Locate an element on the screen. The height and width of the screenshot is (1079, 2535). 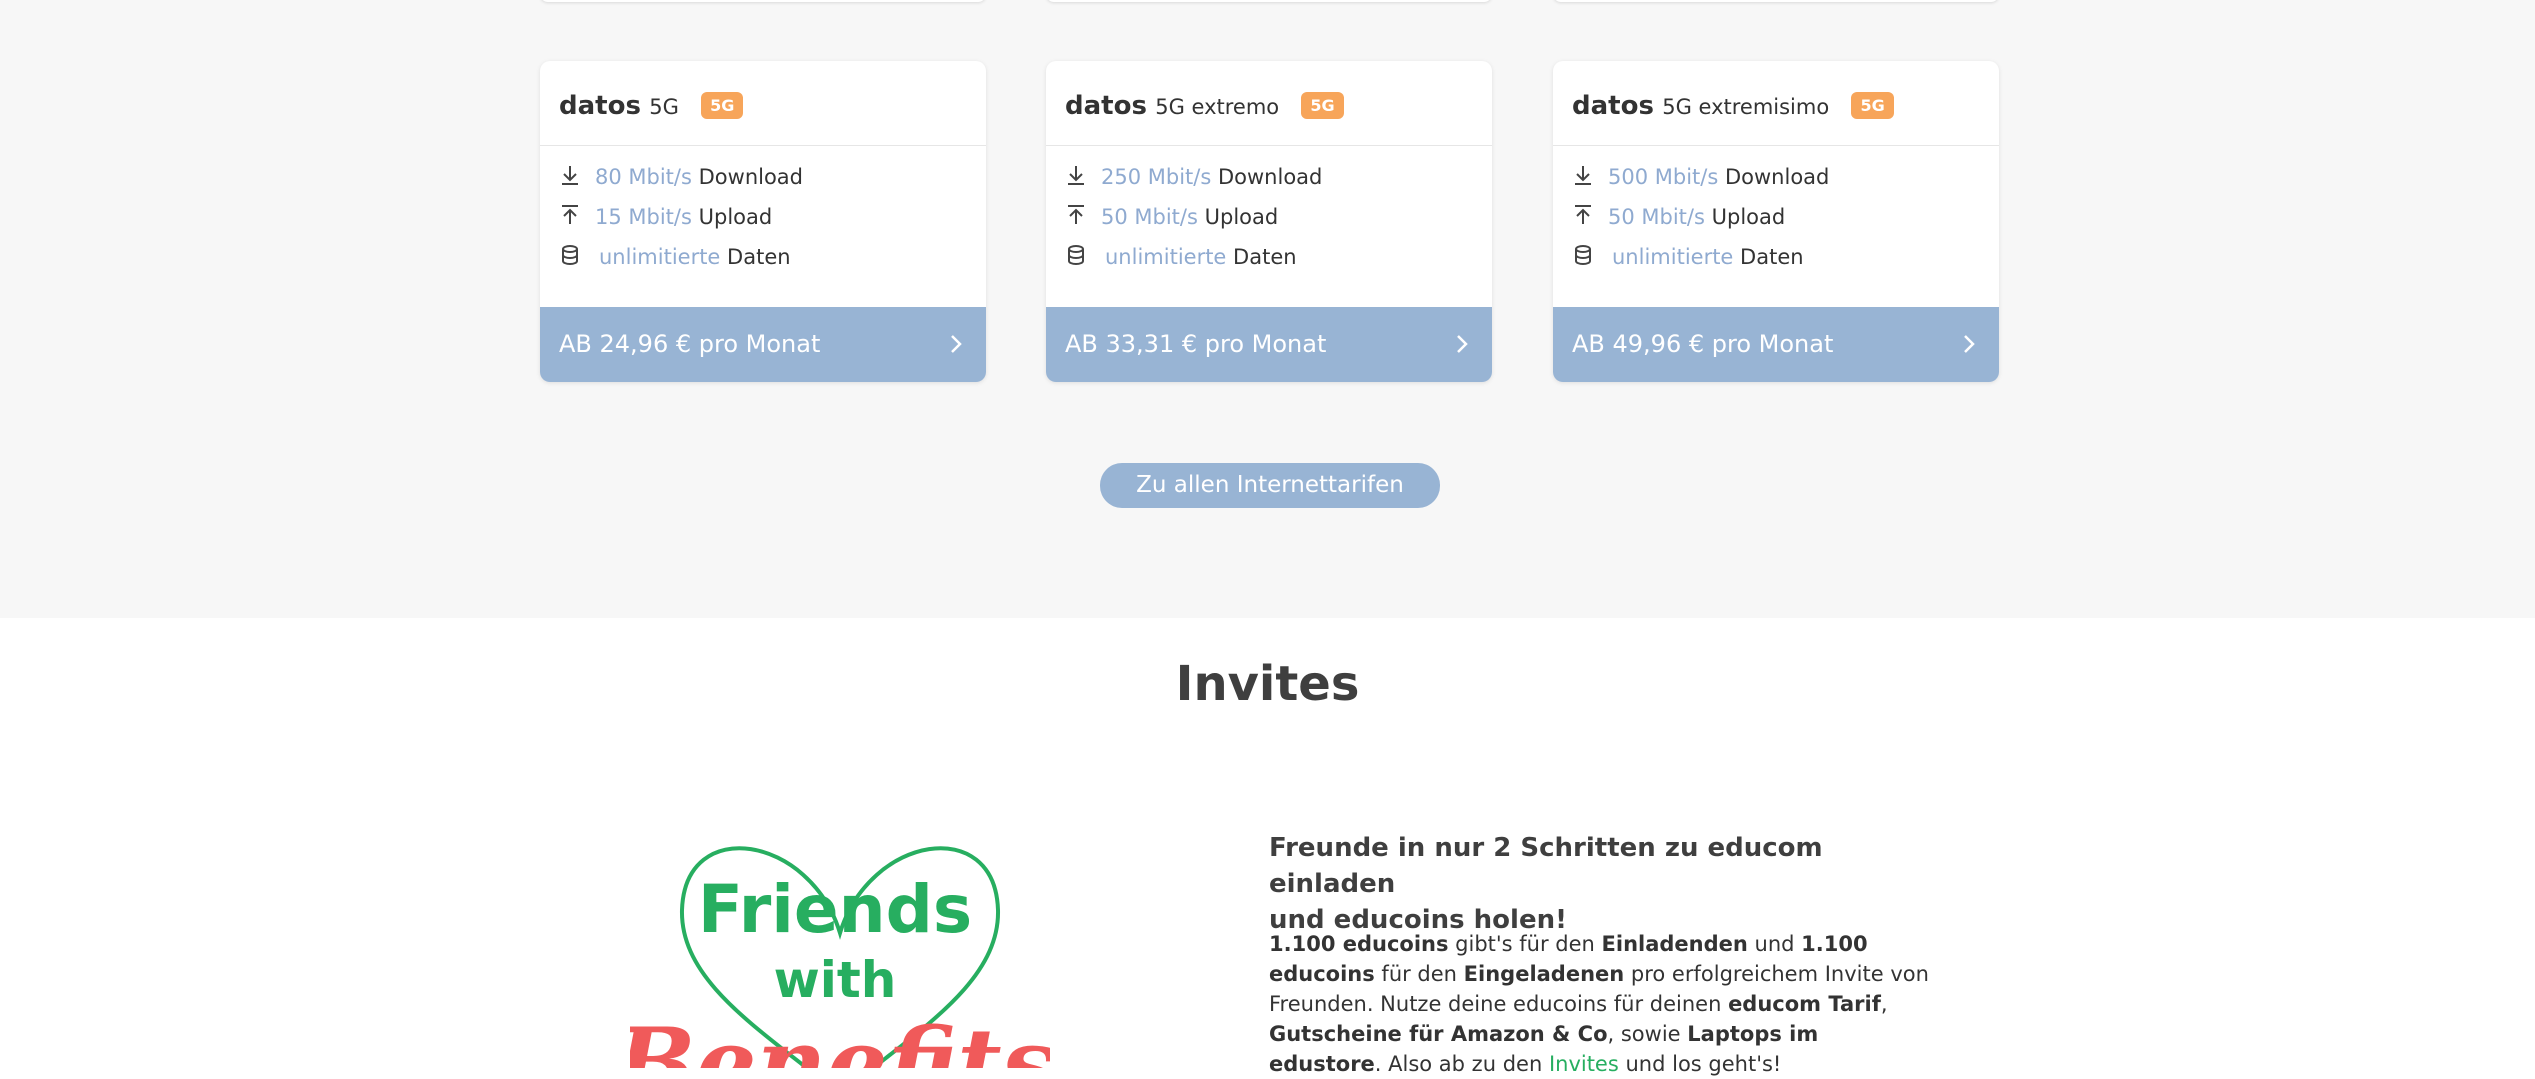
logo-word-benefits: Benefits is located at coordinates (840, 1037).